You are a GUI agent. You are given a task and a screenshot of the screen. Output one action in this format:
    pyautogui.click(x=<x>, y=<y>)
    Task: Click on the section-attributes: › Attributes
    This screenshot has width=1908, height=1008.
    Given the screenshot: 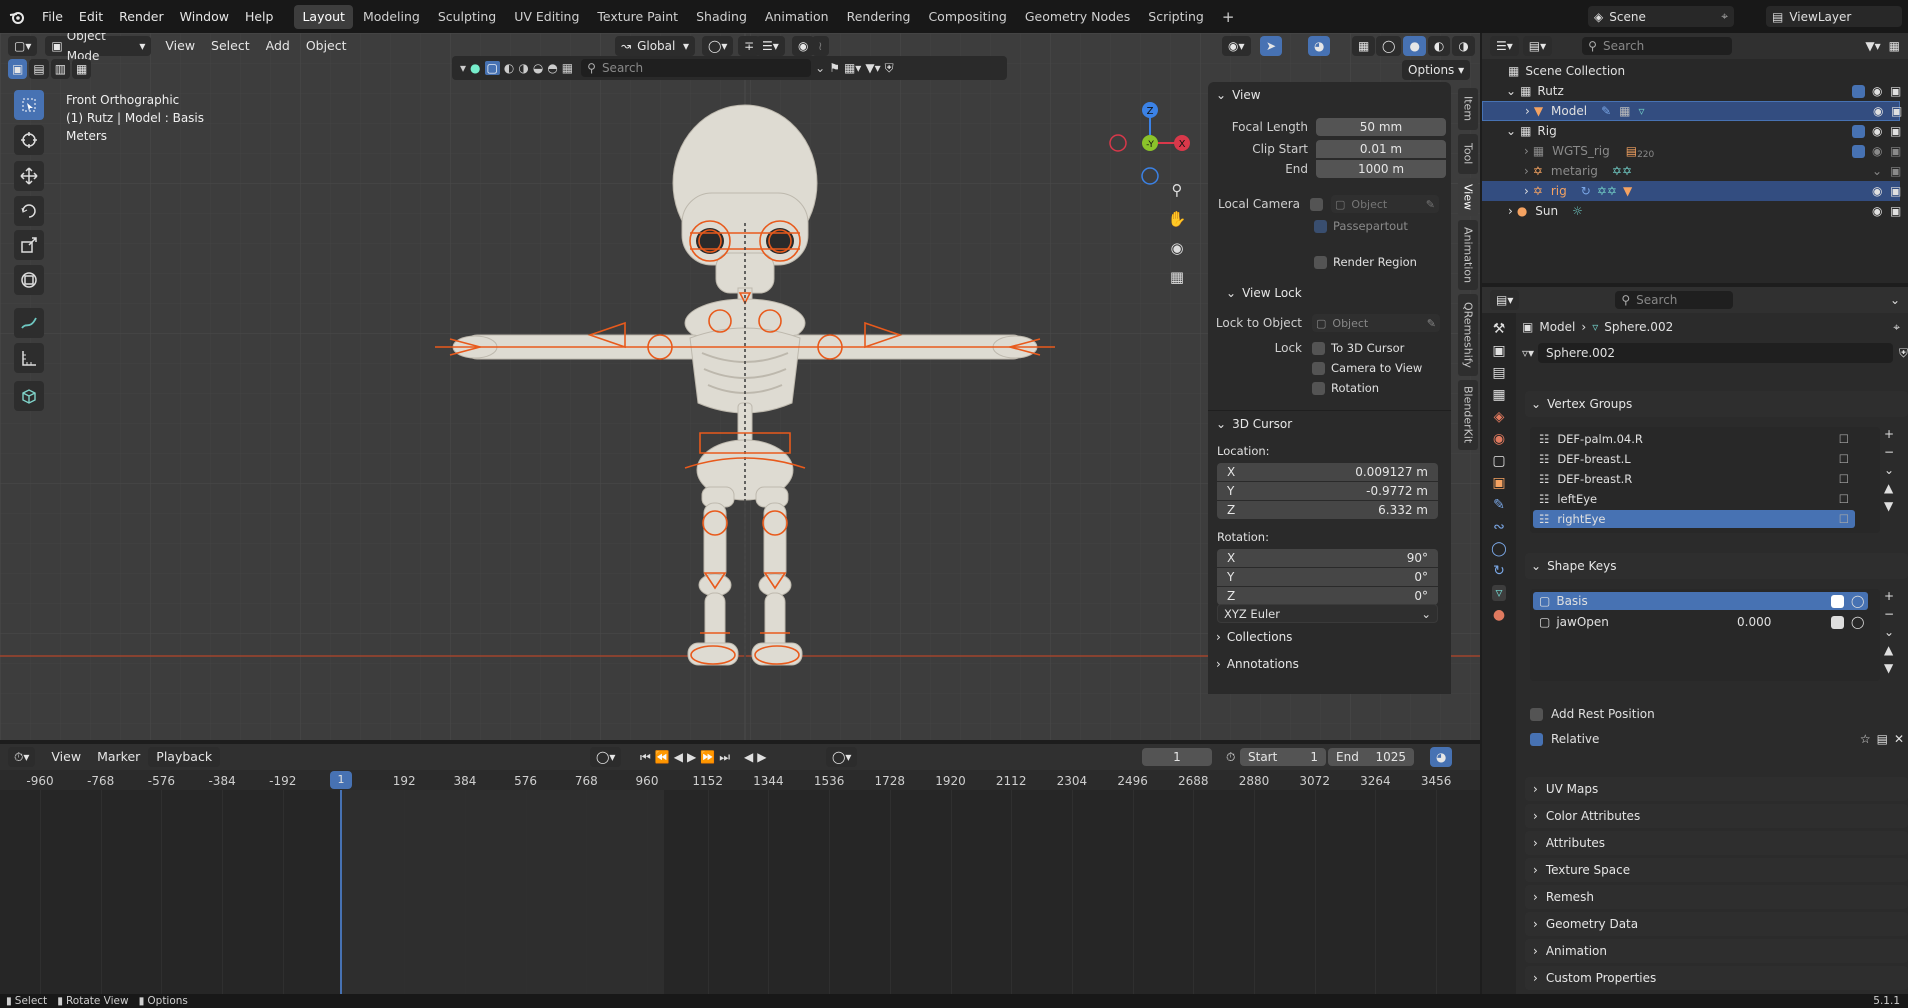 What is the action you would take?
    pyautogui.click(x=1716, y=843)
    